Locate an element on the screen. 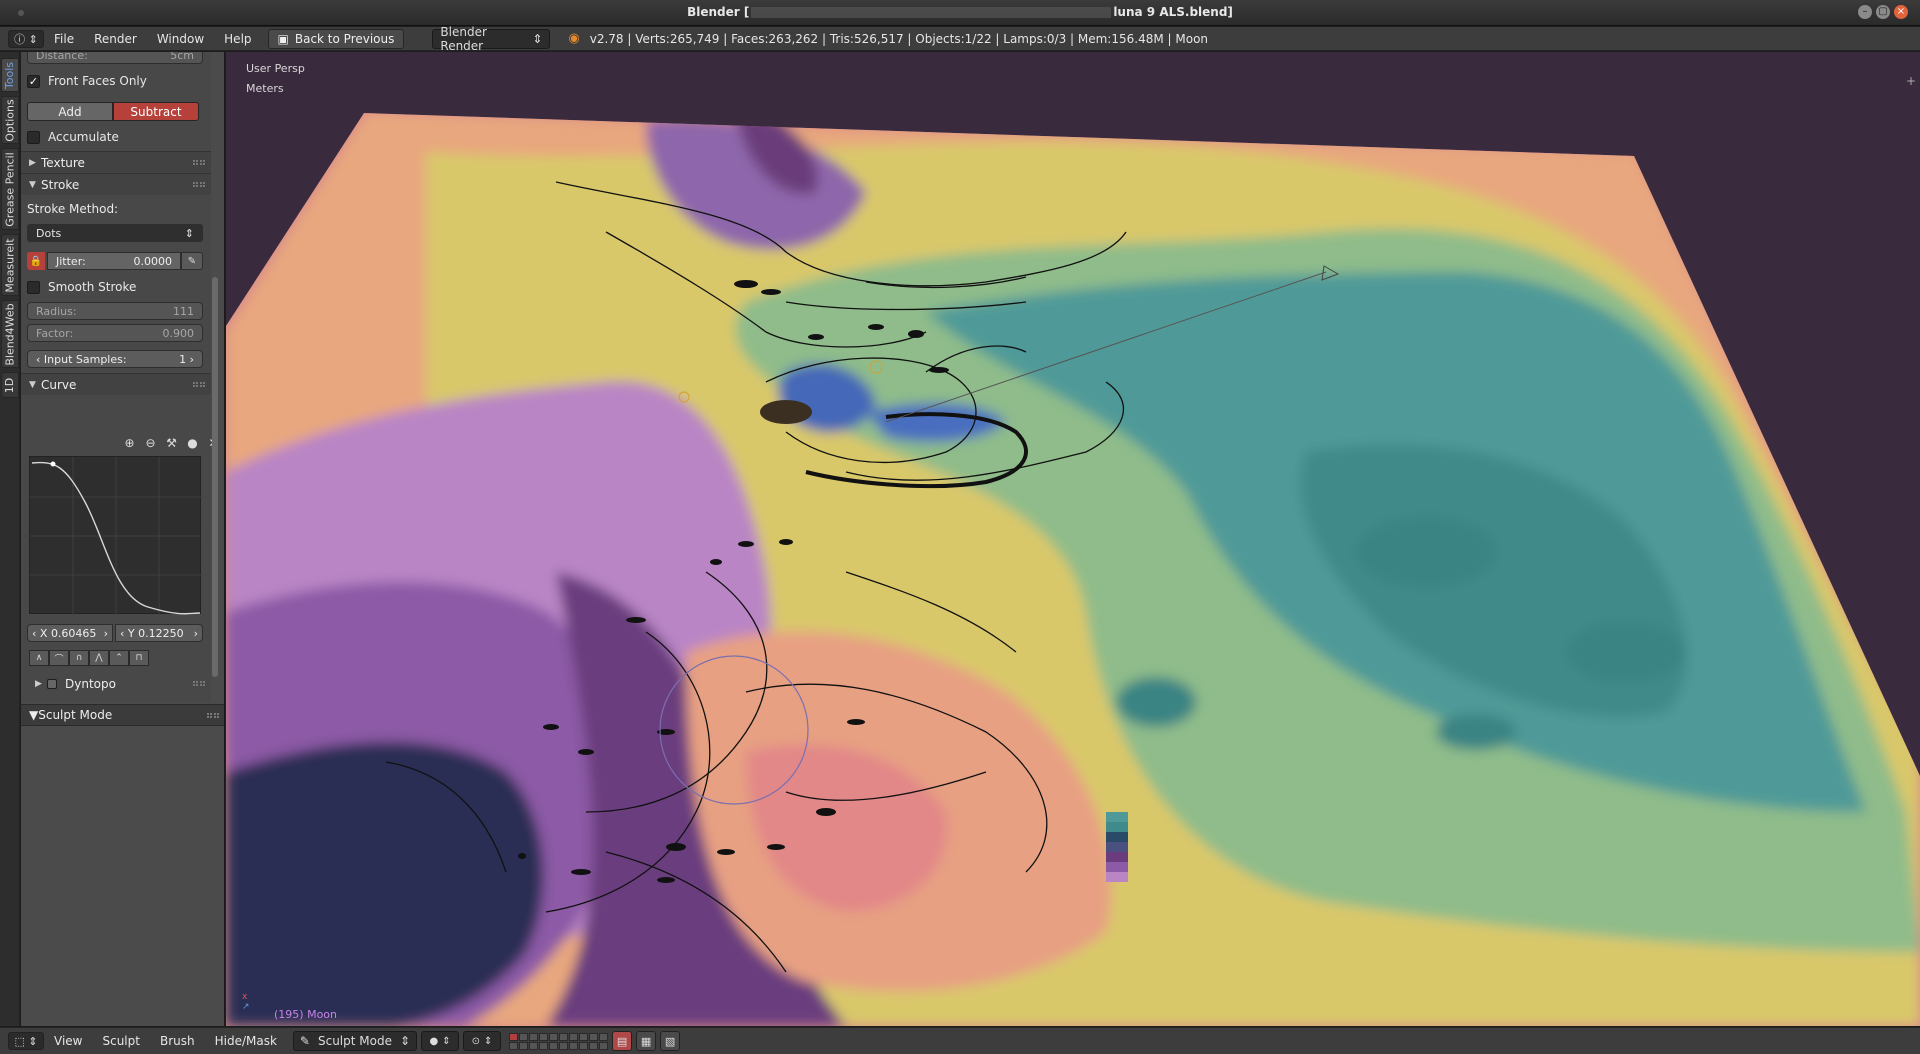 The image size is (1920, 1054). tool-shelf-scrollbar is located at coordinates (215, 377).